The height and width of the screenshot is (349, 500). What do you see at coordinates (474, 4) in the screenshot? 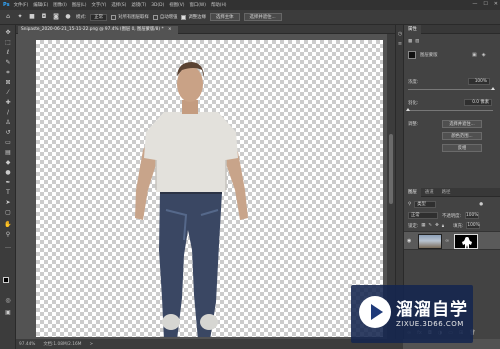
I see `minimize-button: —` at bounding box center [474, 4].